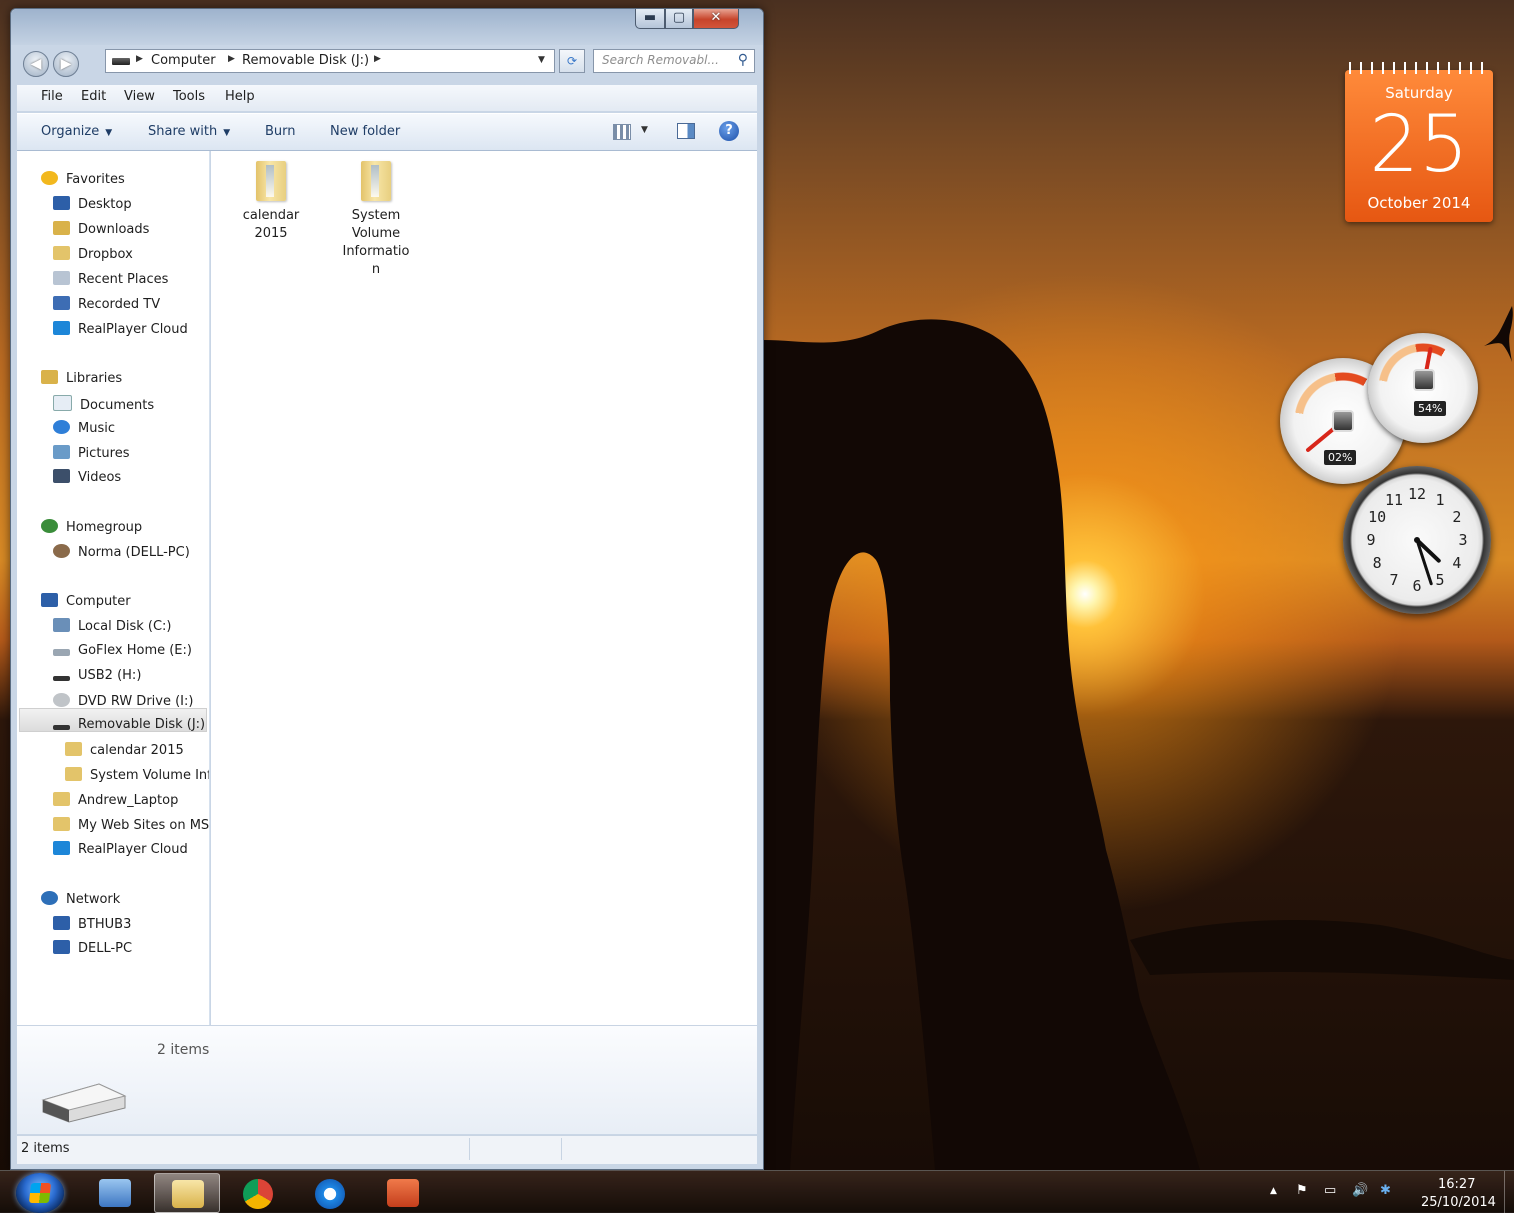 The image size is (1514, 1213). Describe the element at coordinates (92, 204) in the screenshot. I see `nav-desktop: Desktop` at that location.